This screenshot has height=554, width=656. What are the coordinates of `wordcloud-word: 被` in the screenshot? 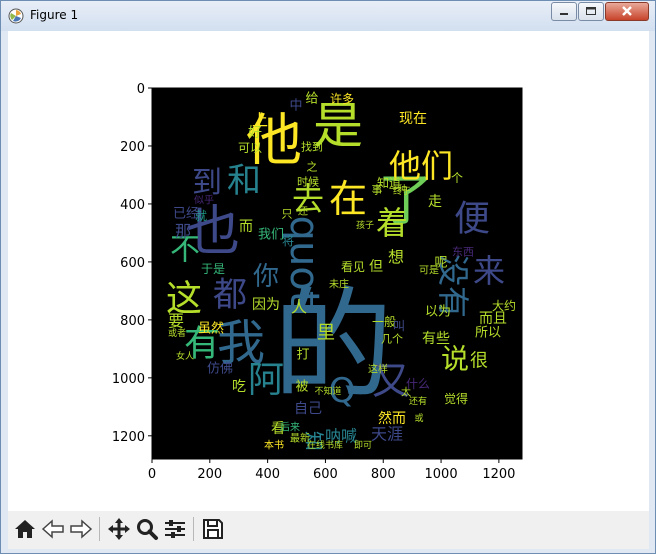 It's located at (301, 387).